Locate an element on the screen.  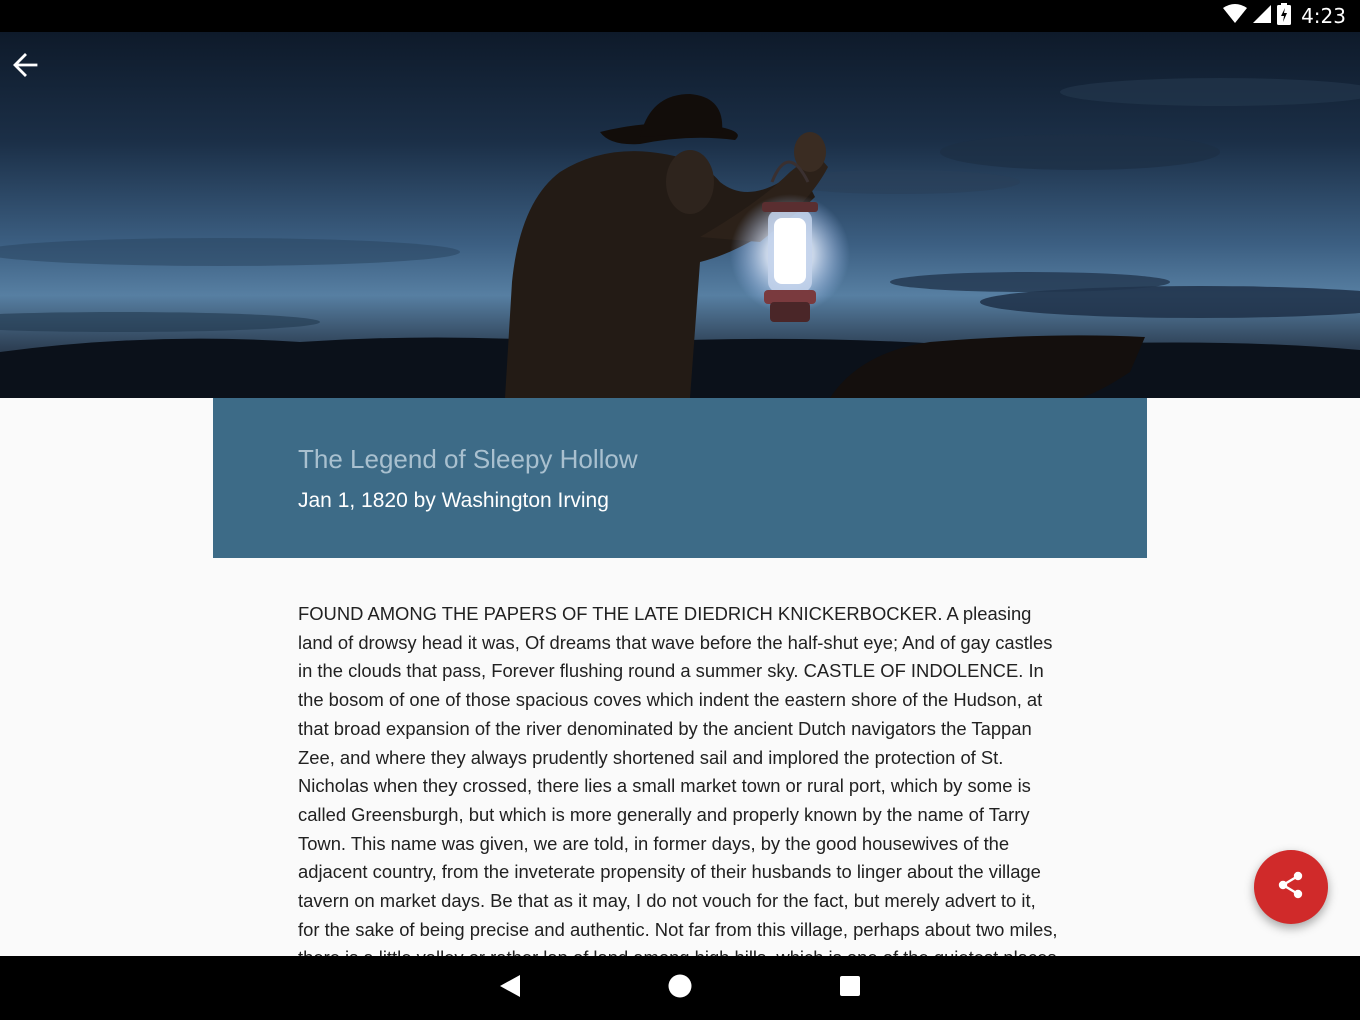
battery-charging-icon is located at coordinates (1284, 16).